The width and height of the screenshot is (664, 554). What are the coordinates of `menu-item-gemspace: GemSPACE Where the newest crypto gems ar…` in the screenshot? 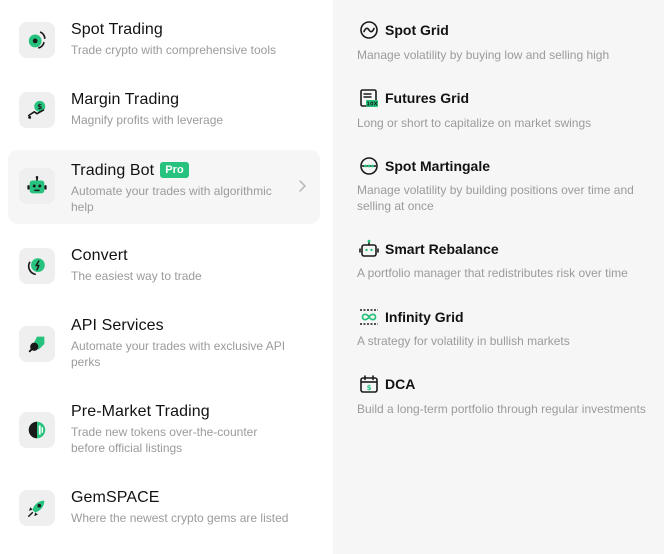 It's located at (164, 508).